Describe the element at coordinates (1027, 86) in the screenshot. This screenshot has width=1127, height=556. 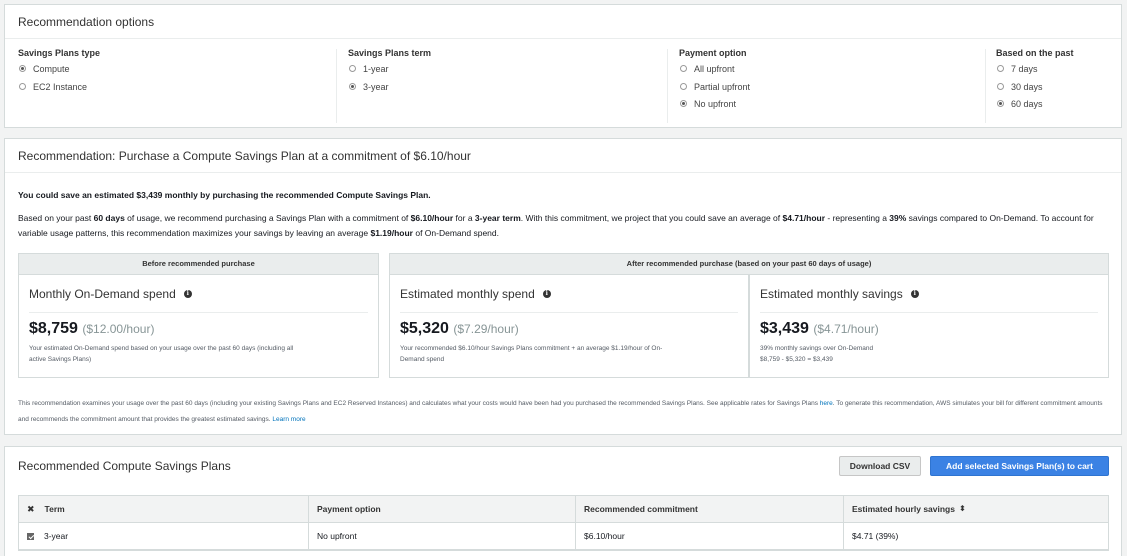
I see `radio-label: 30 days` at that location.